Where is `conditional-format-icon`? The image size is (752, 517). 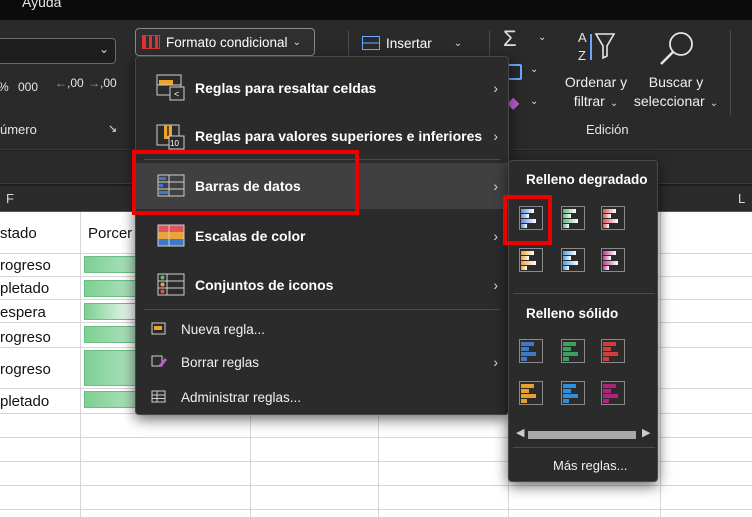
conditional-format-icon is located at coordinates (151, 42).